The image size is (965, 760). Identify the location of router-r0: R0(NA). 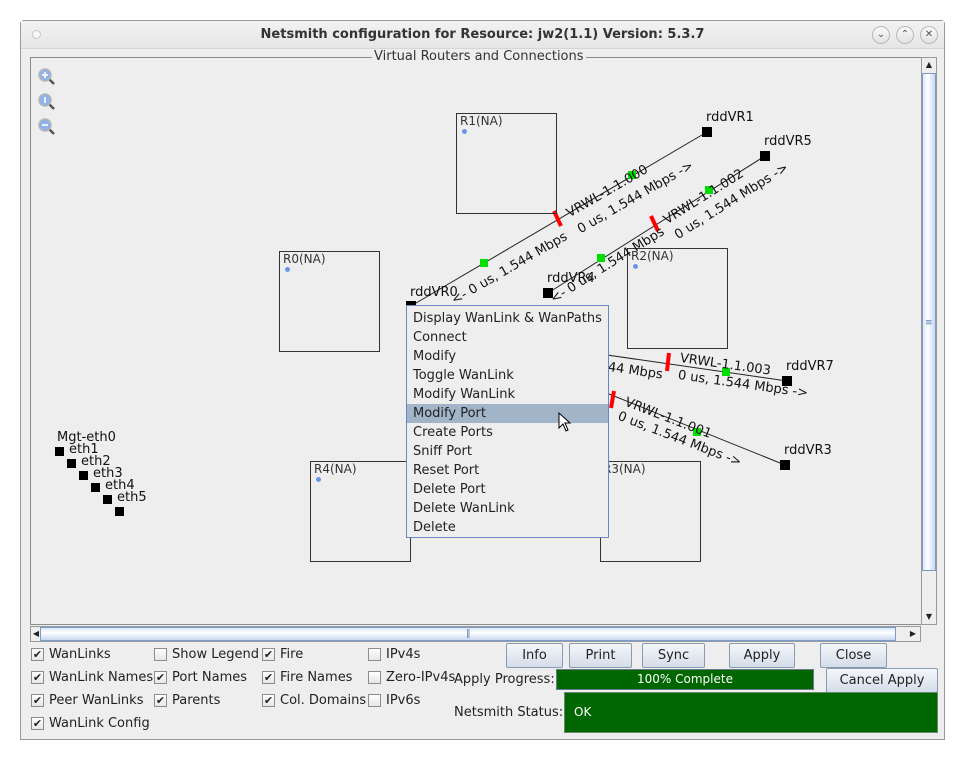
(329, 301).